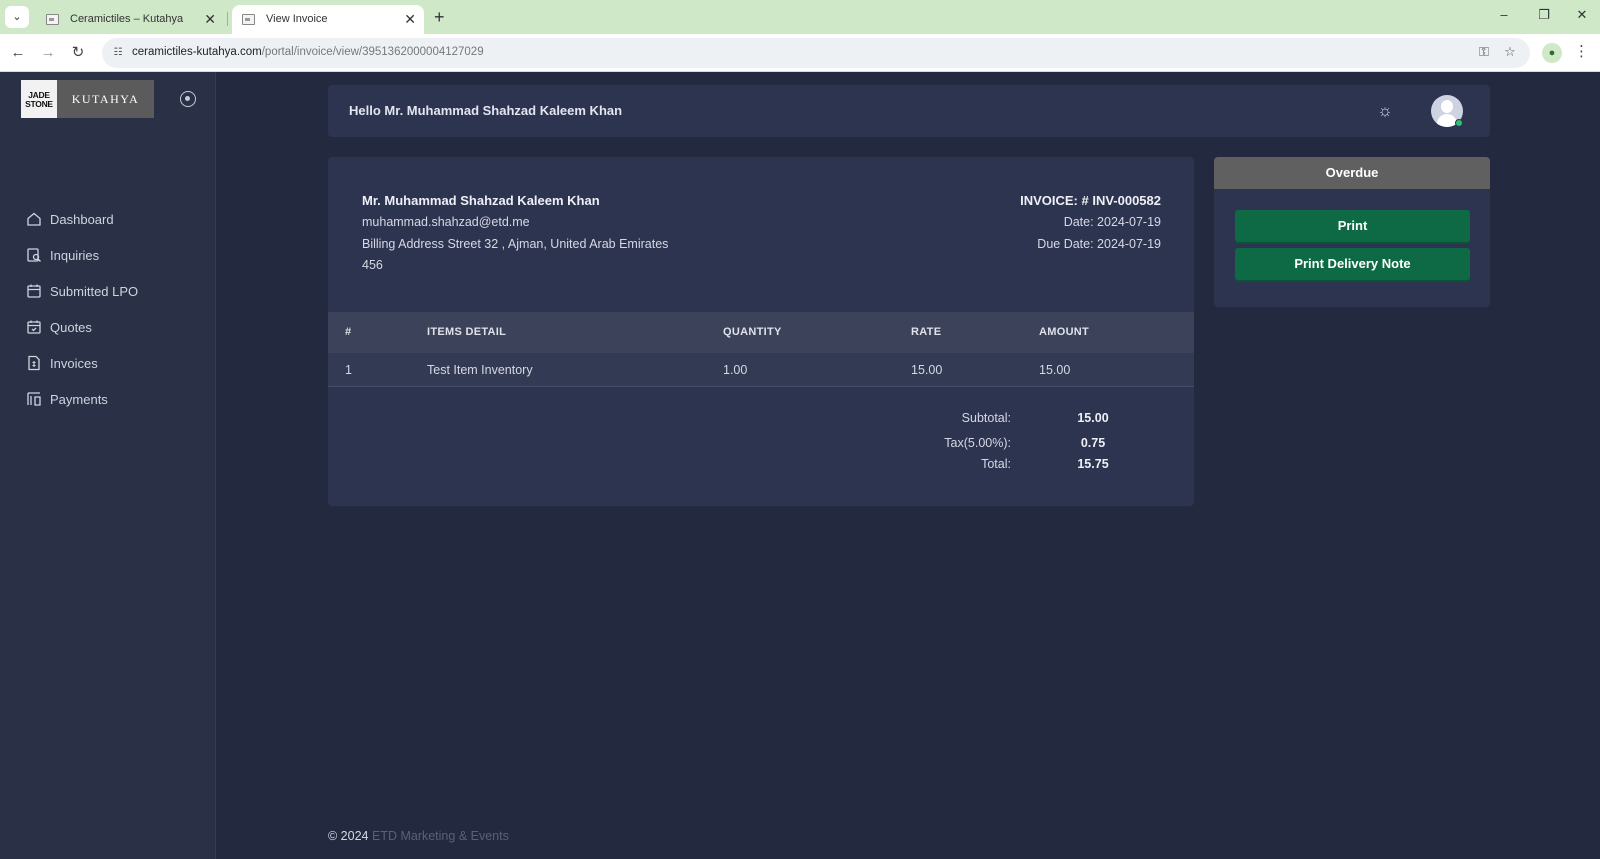 The width and height of the screenshot is (1600, 859). Describe the element at coordinates (1581, 51) in the screenshot. I see `browser-menu-icon: ⋮` at that location.